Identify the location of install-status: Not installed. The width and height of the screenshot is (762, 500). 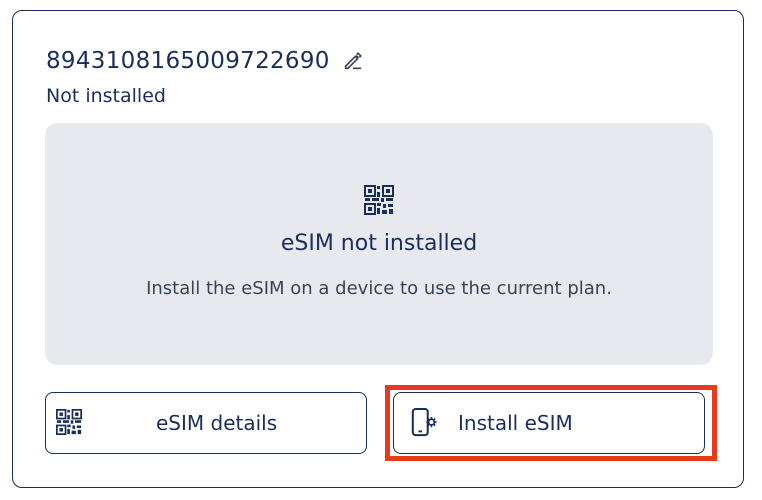
(106, 96).